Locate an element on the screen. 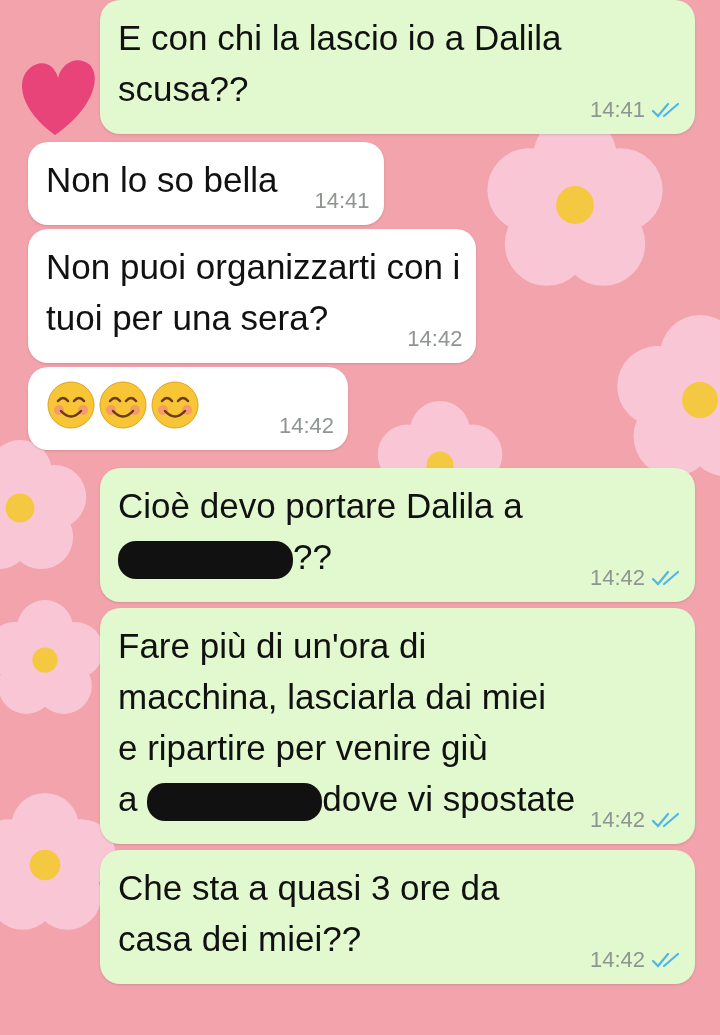  message-text: Cioè devo portare Dalila a is located at coordinates (320, 505).